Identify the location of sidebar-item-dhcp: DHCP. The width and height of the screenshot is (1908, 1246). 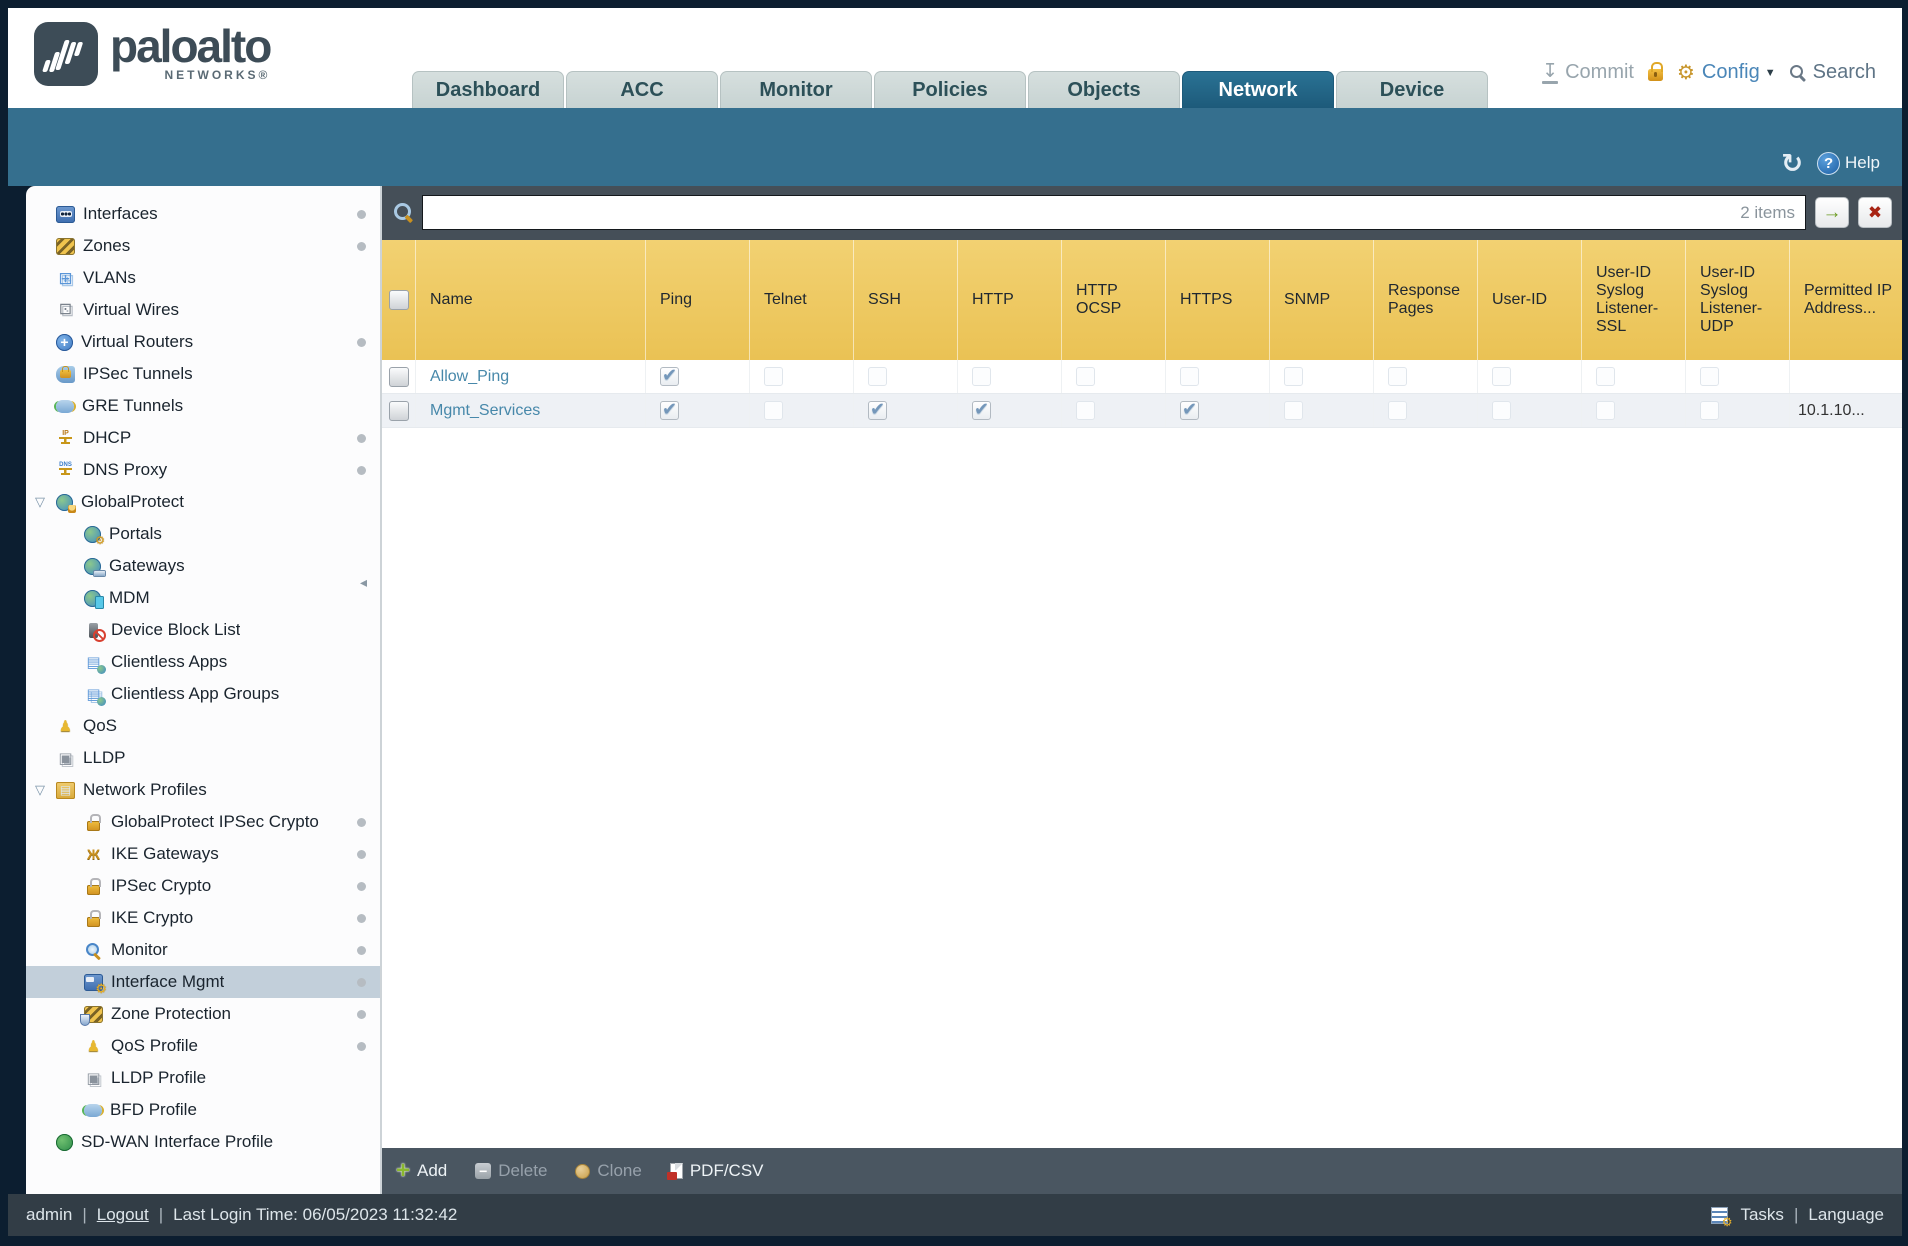
(203, 438).